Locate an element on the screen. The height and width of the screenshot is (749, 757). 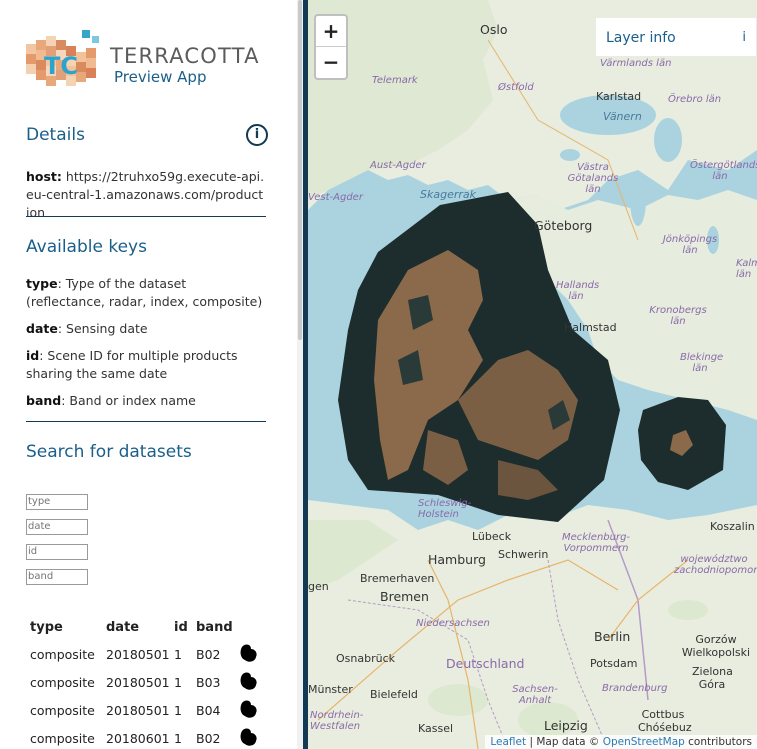
attribution-sep: | Map data © is located at coordinates (564, 742).